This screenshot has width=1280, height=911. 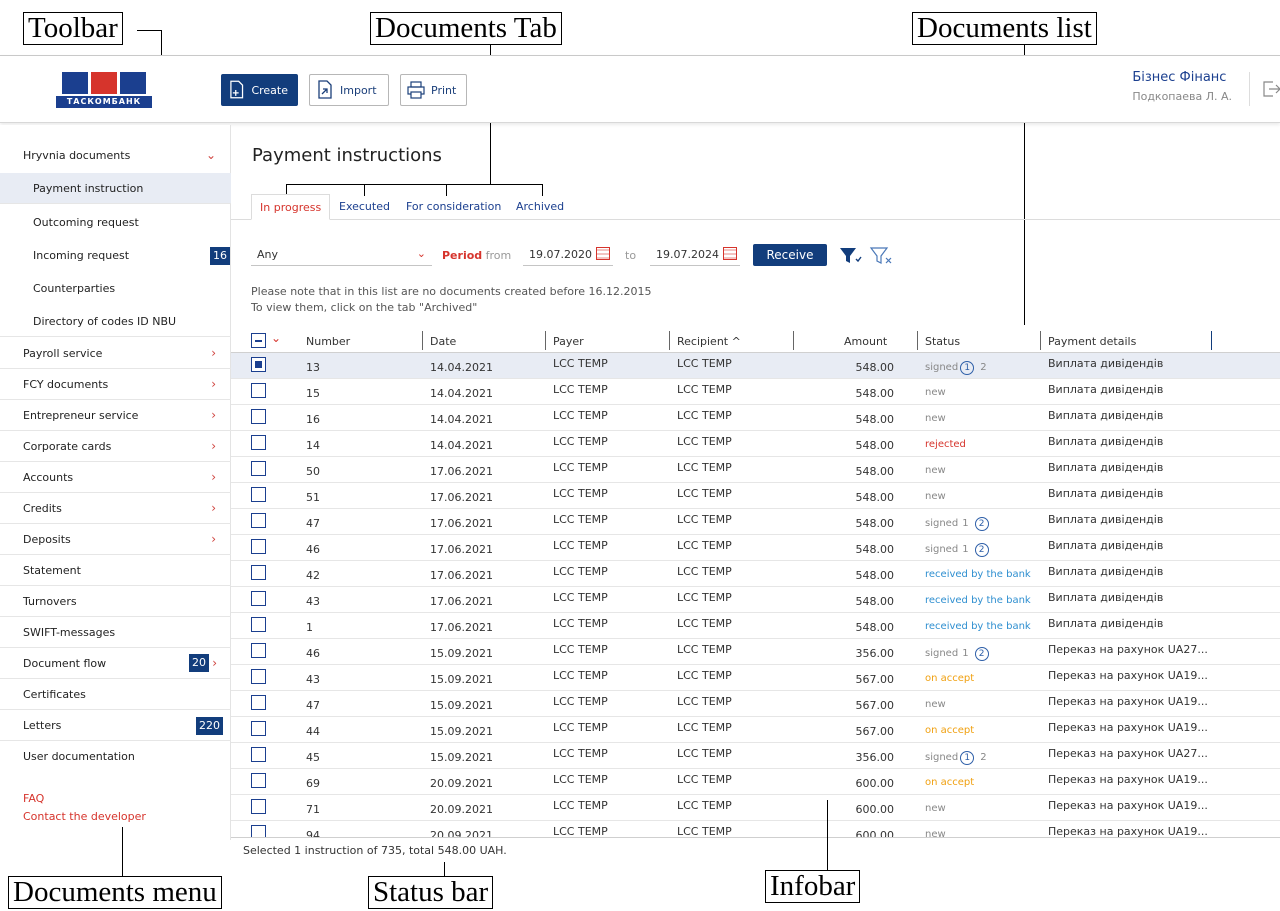 What do you see at coordinates (291, 207) in the screenshot?
I see `tab-in-progress: In progress` at bounding box center [291, 207].